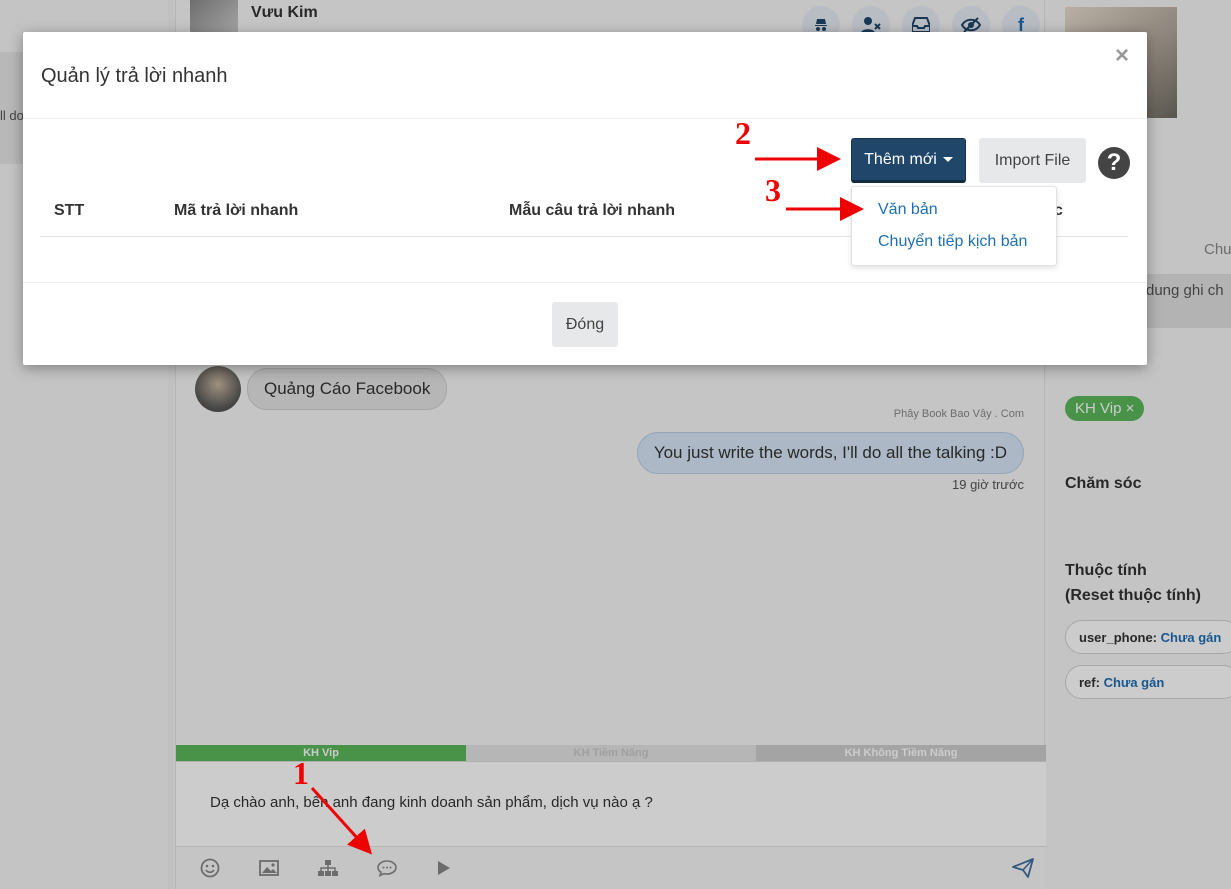 Image resolution: width=1231 pixels, height=889 pixels. Describe the element at coordinates (1122, 56) in the screenshot. I see `close-icon: ×` at that location.